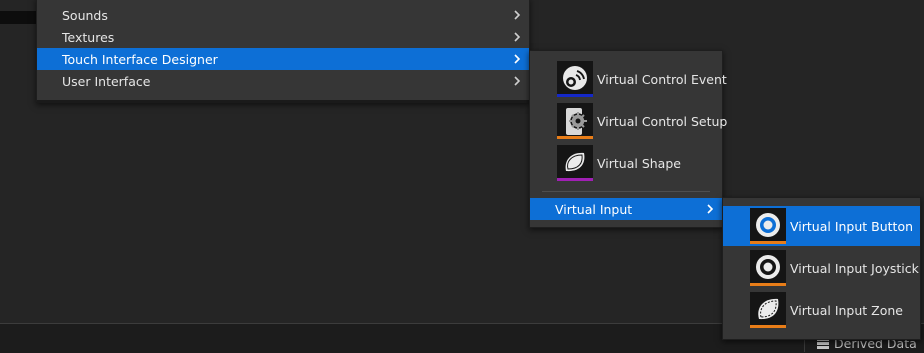 This screenshot has width=924, height=353. I want to click on menu-item-label: Virtual Control Setup, so click(662, 121).